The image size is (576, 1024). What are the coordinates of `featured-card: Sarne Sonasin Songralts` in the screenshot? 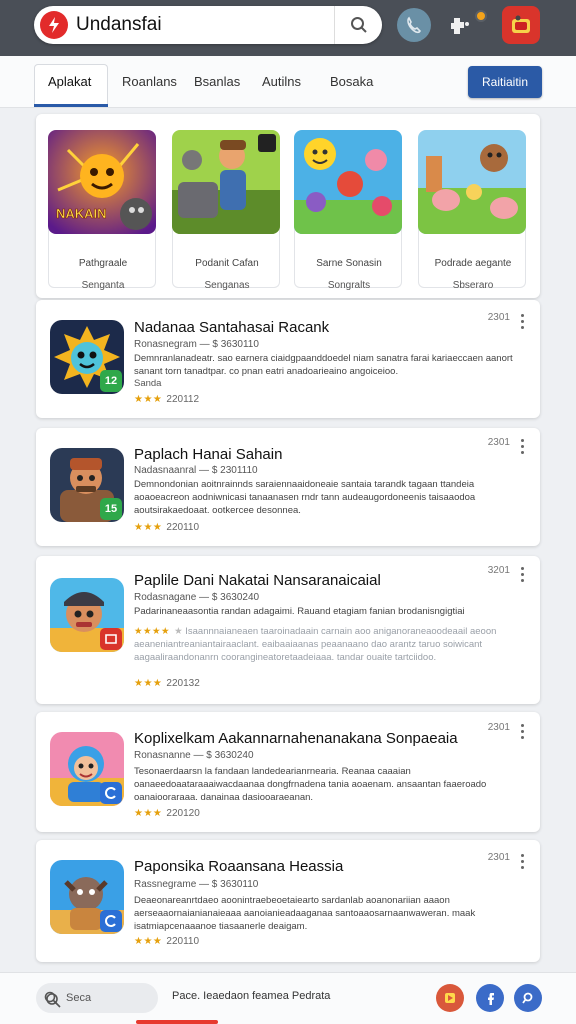 It's located at (348, 210).